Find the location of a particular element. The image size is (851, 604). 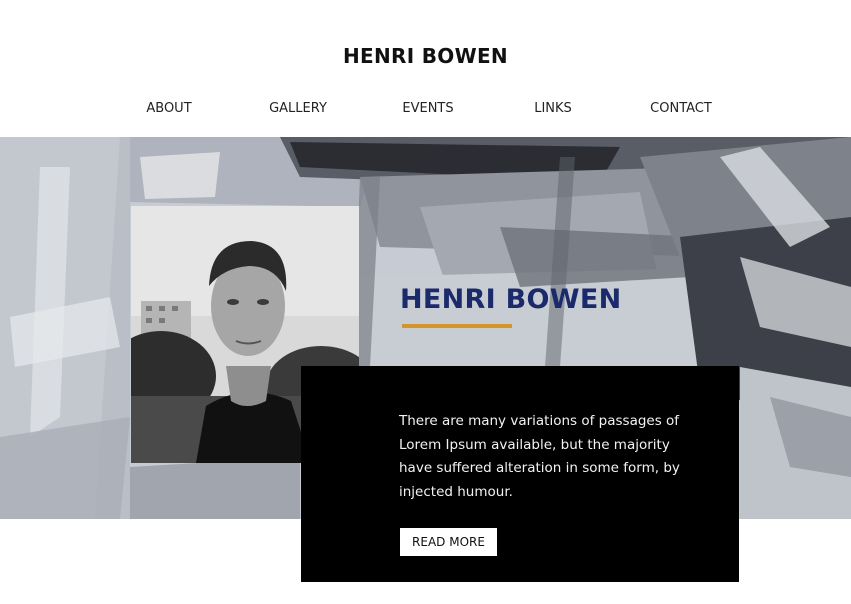

heading-underline is located at coordinates (457, 326).